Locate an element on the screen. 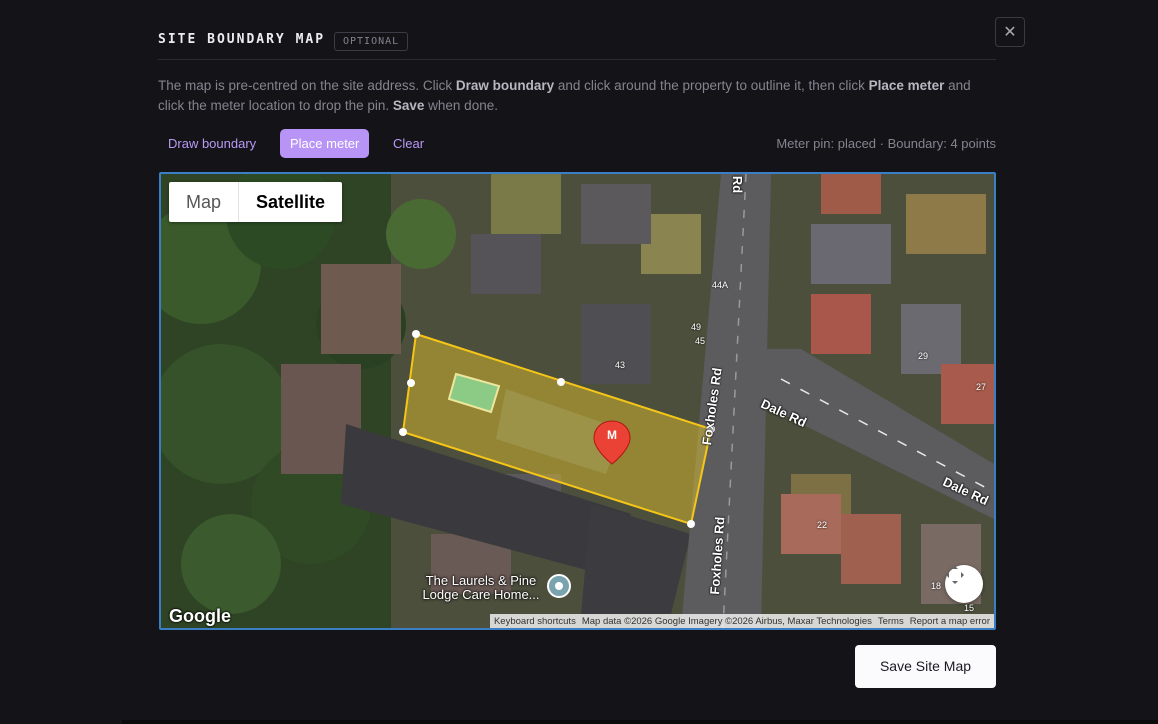 The width and height of the screenshot is (1158, 724). map-type-satellite-button: Satellite is located at coordinates (290, 202).